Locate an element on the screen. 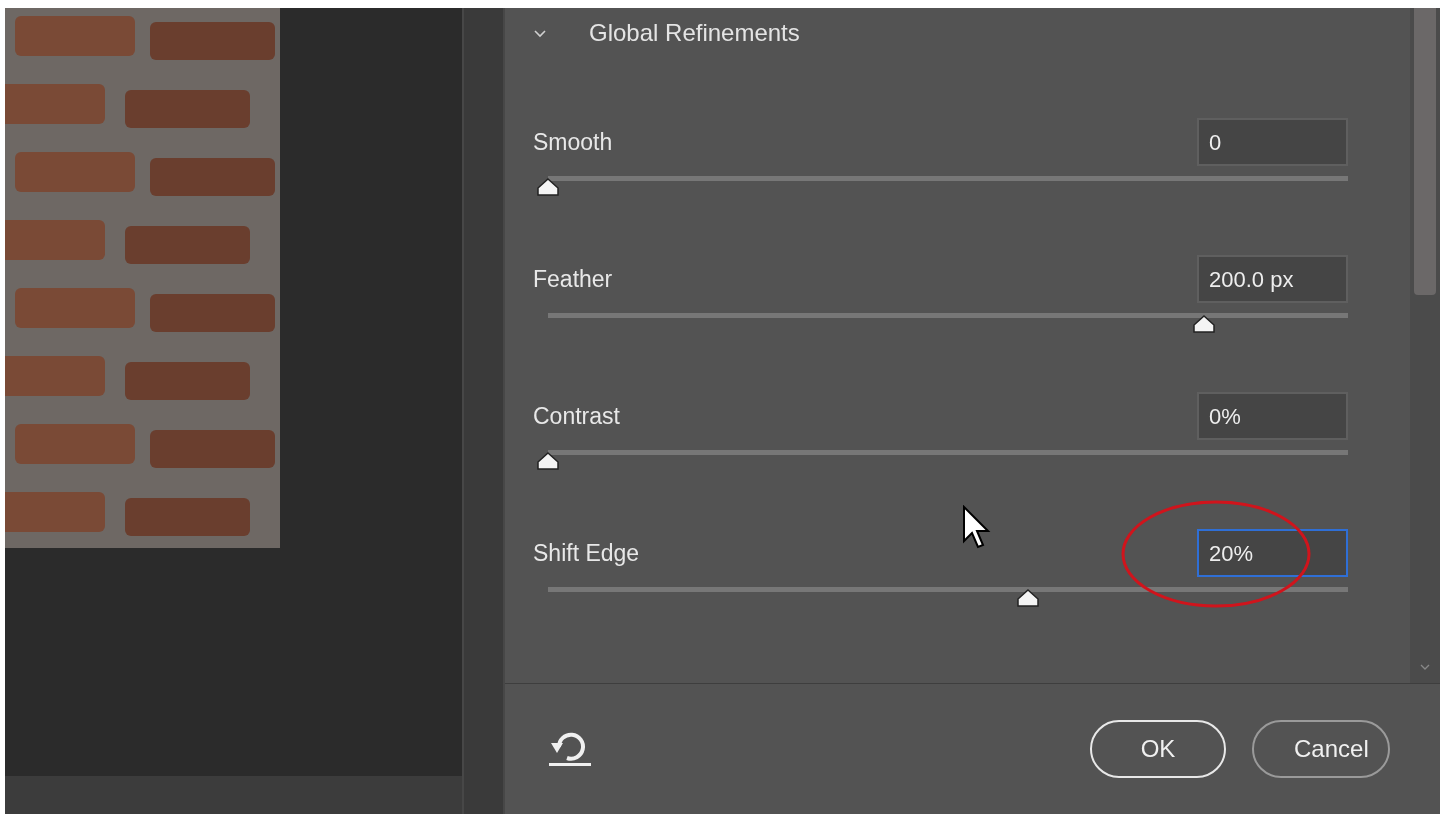  value-field: 0% is located at coordinates (1272, 416).